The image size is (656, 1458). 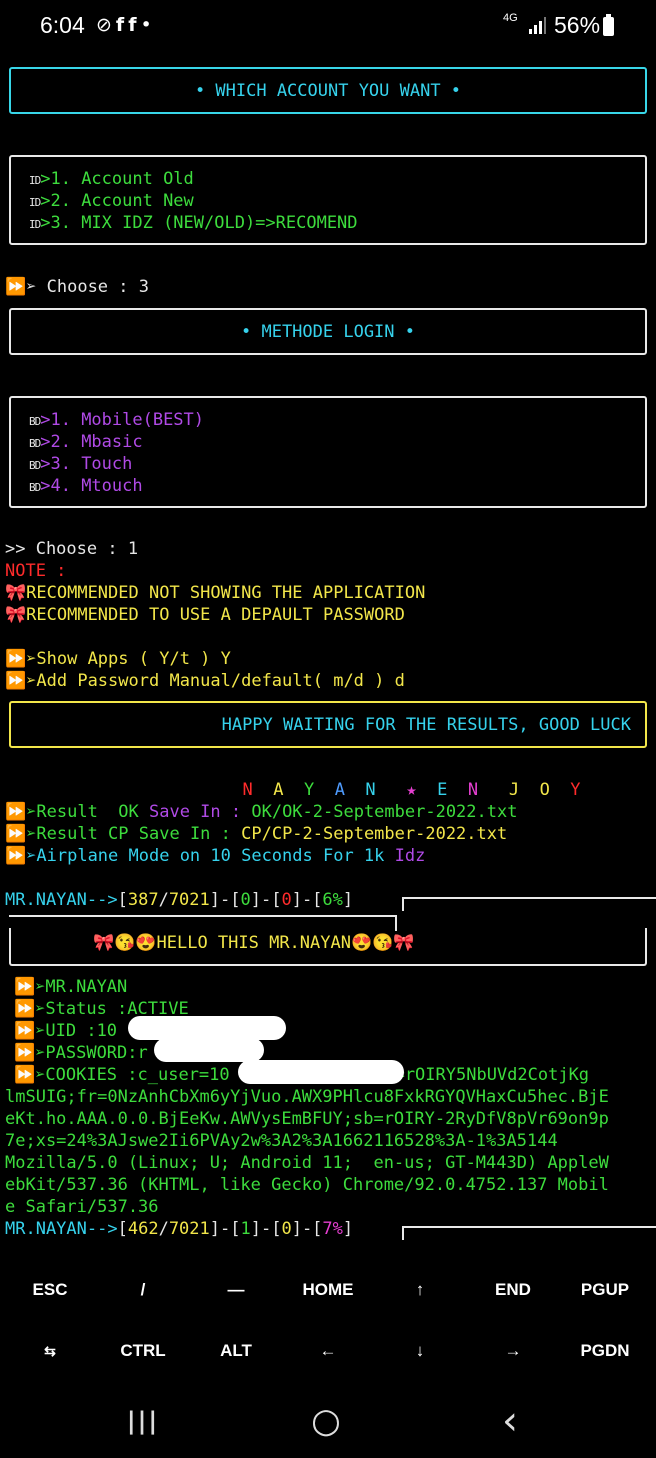 I want to click on key-esc: ESC, so click(x=50, y=1290).